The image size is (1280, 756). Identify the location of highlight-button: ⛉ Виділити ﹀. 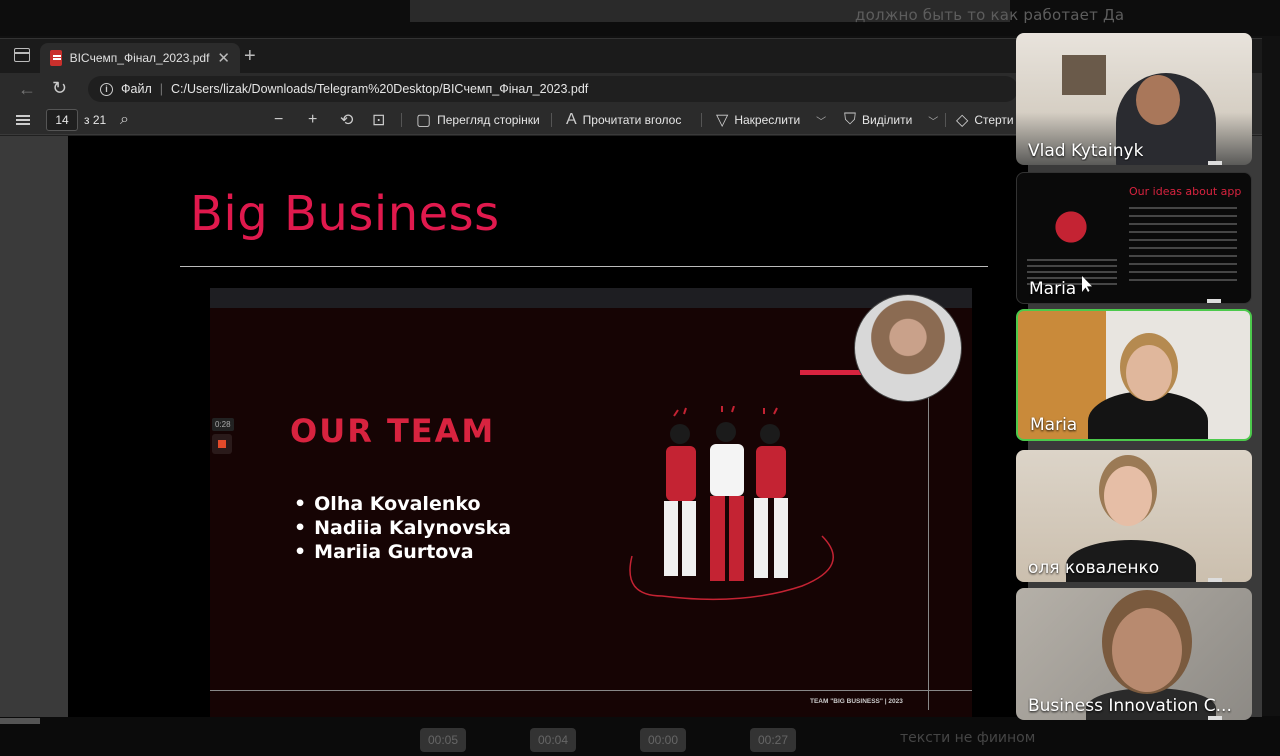
(891, 120).